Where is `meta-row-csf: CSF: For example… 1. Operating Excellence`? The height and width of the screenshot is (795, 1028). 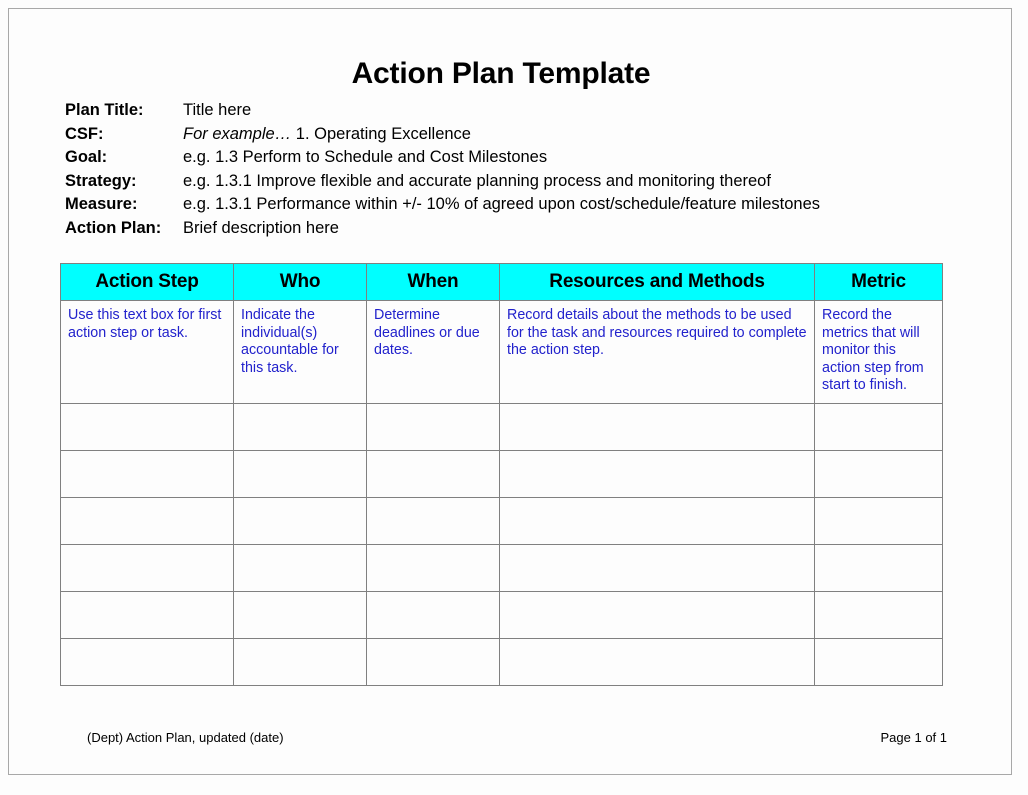 meta-row-csf: CSF: For example… 1. Operating Excellence is located at coordinates (510, 135).